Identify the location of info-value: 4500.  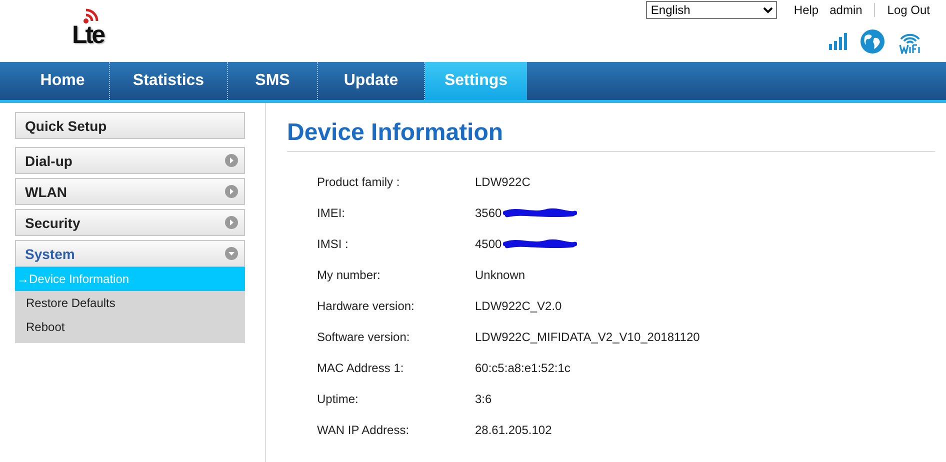
(488, 244).